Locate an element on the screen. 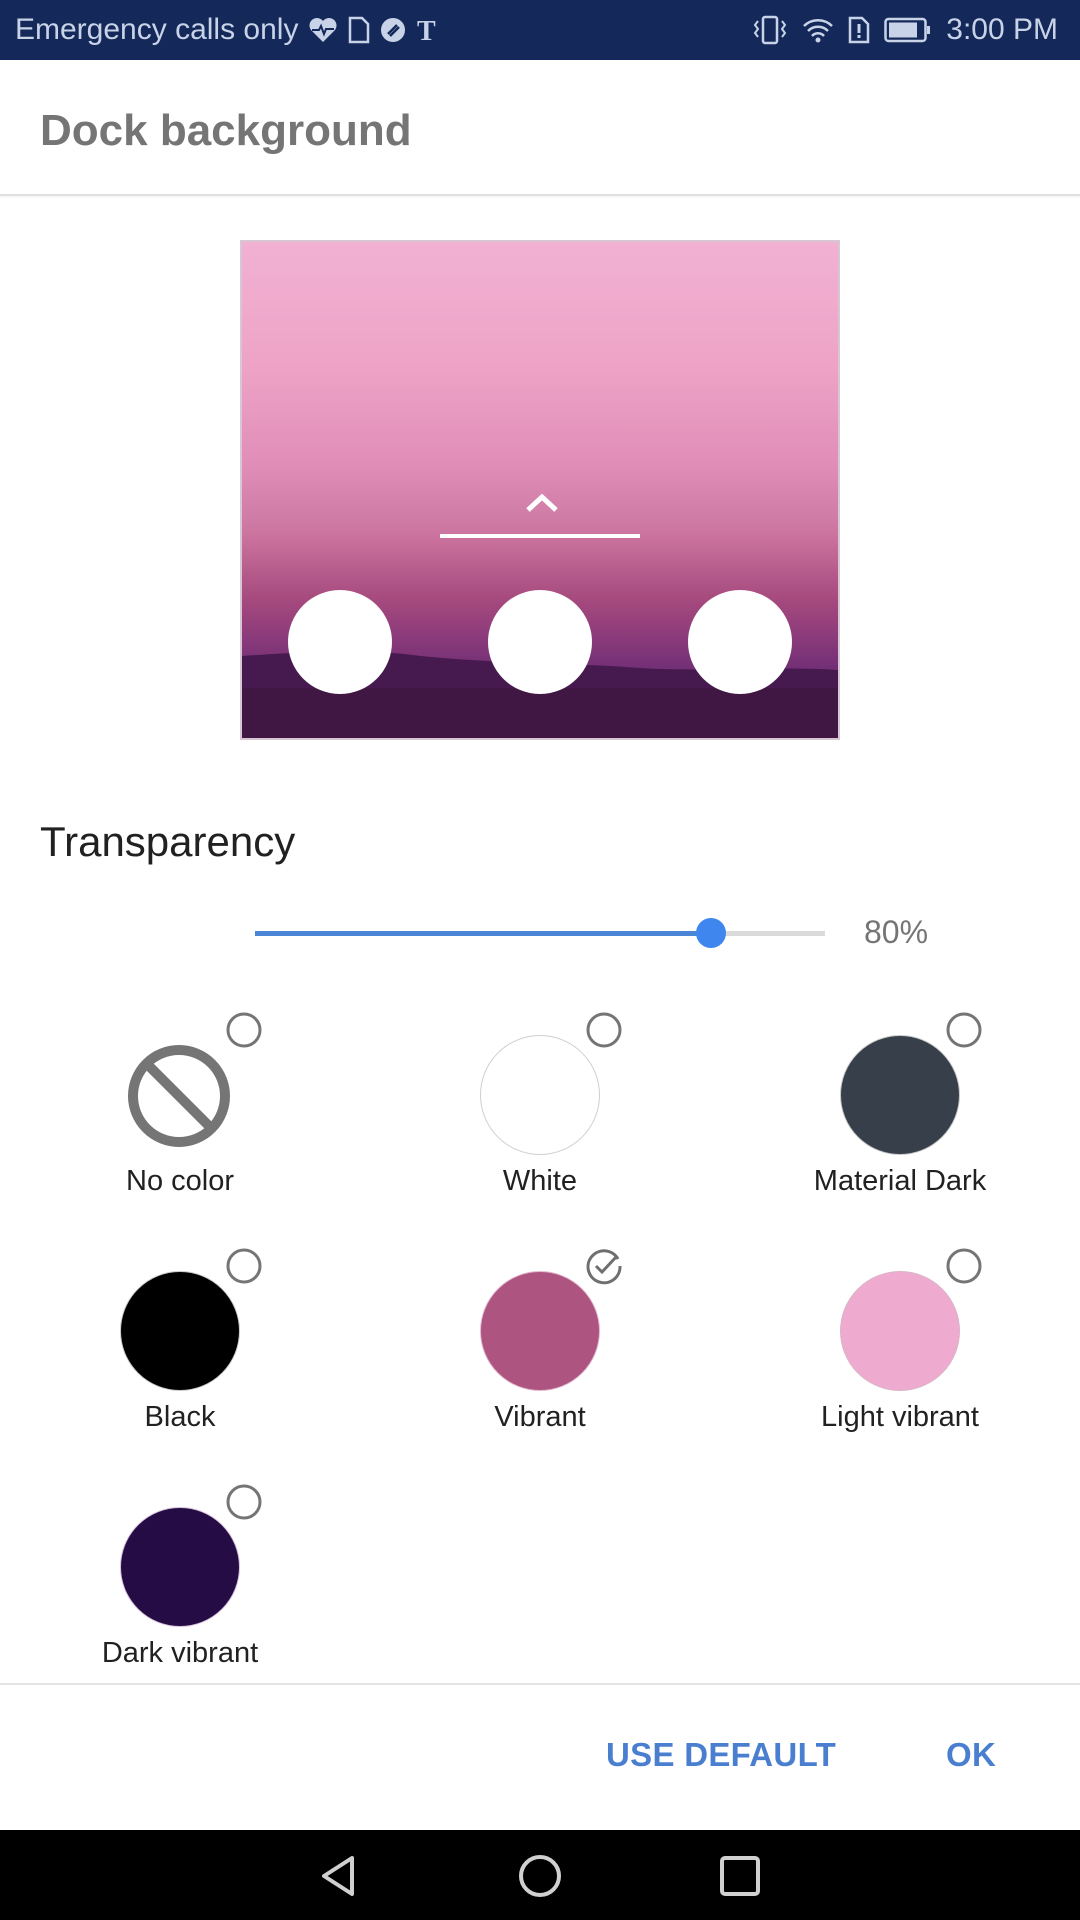  transparency-slider is located at coordinates (540, 933).